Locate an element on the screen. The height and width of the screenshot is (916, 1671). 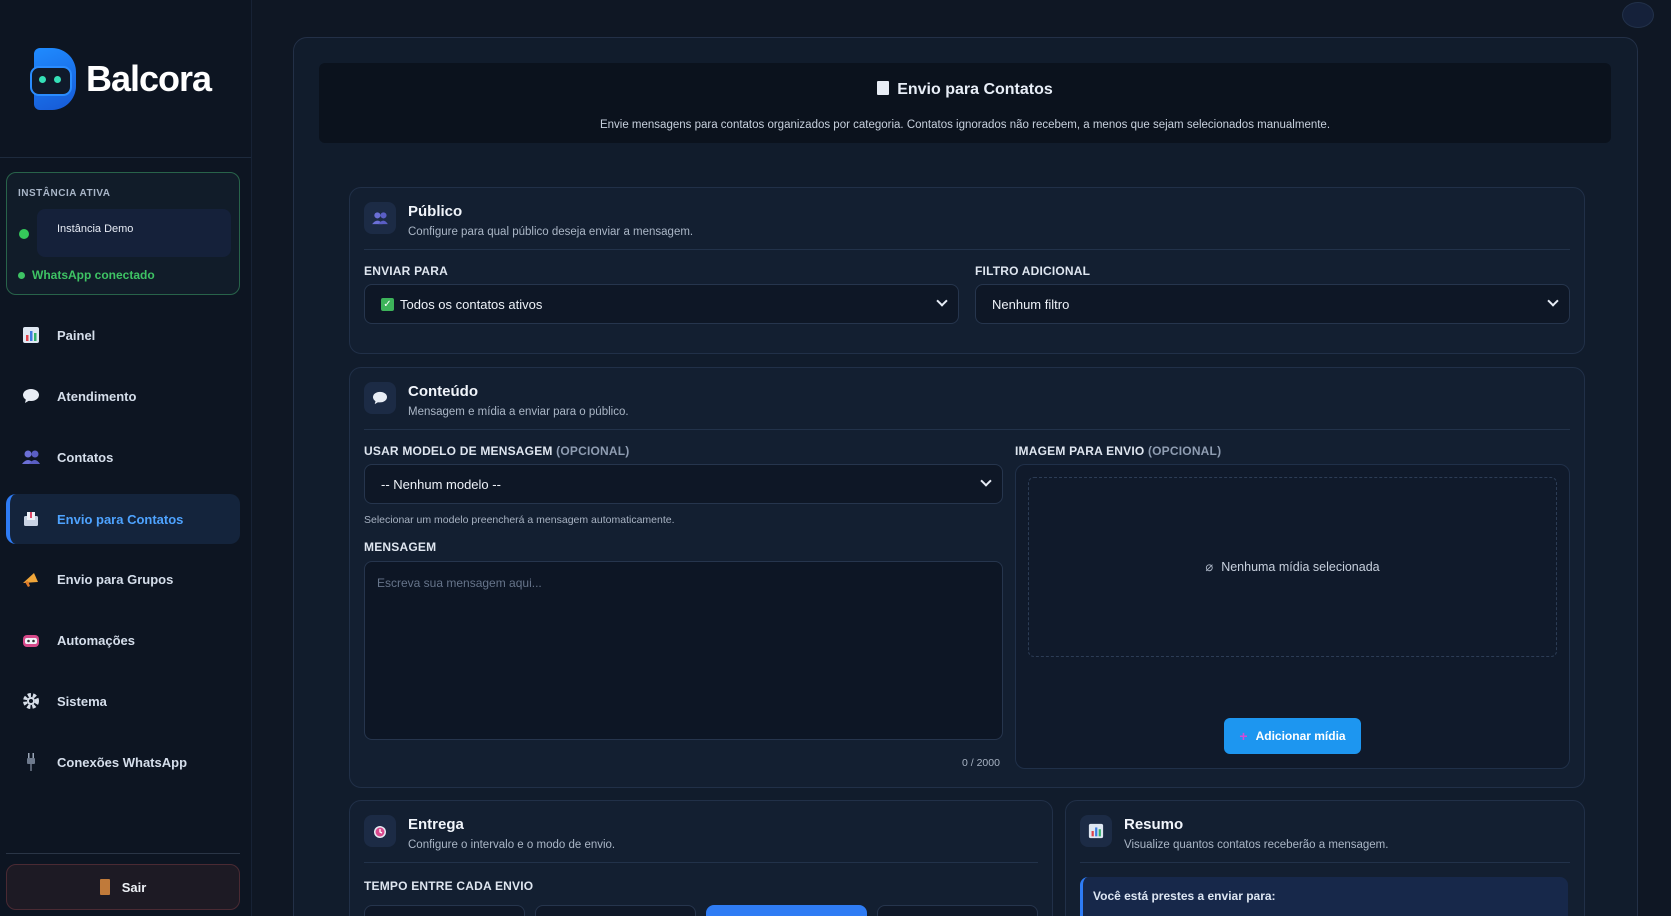
instance-label: INSTÂNCIA ATIVA is located at coordinates (64, 193).